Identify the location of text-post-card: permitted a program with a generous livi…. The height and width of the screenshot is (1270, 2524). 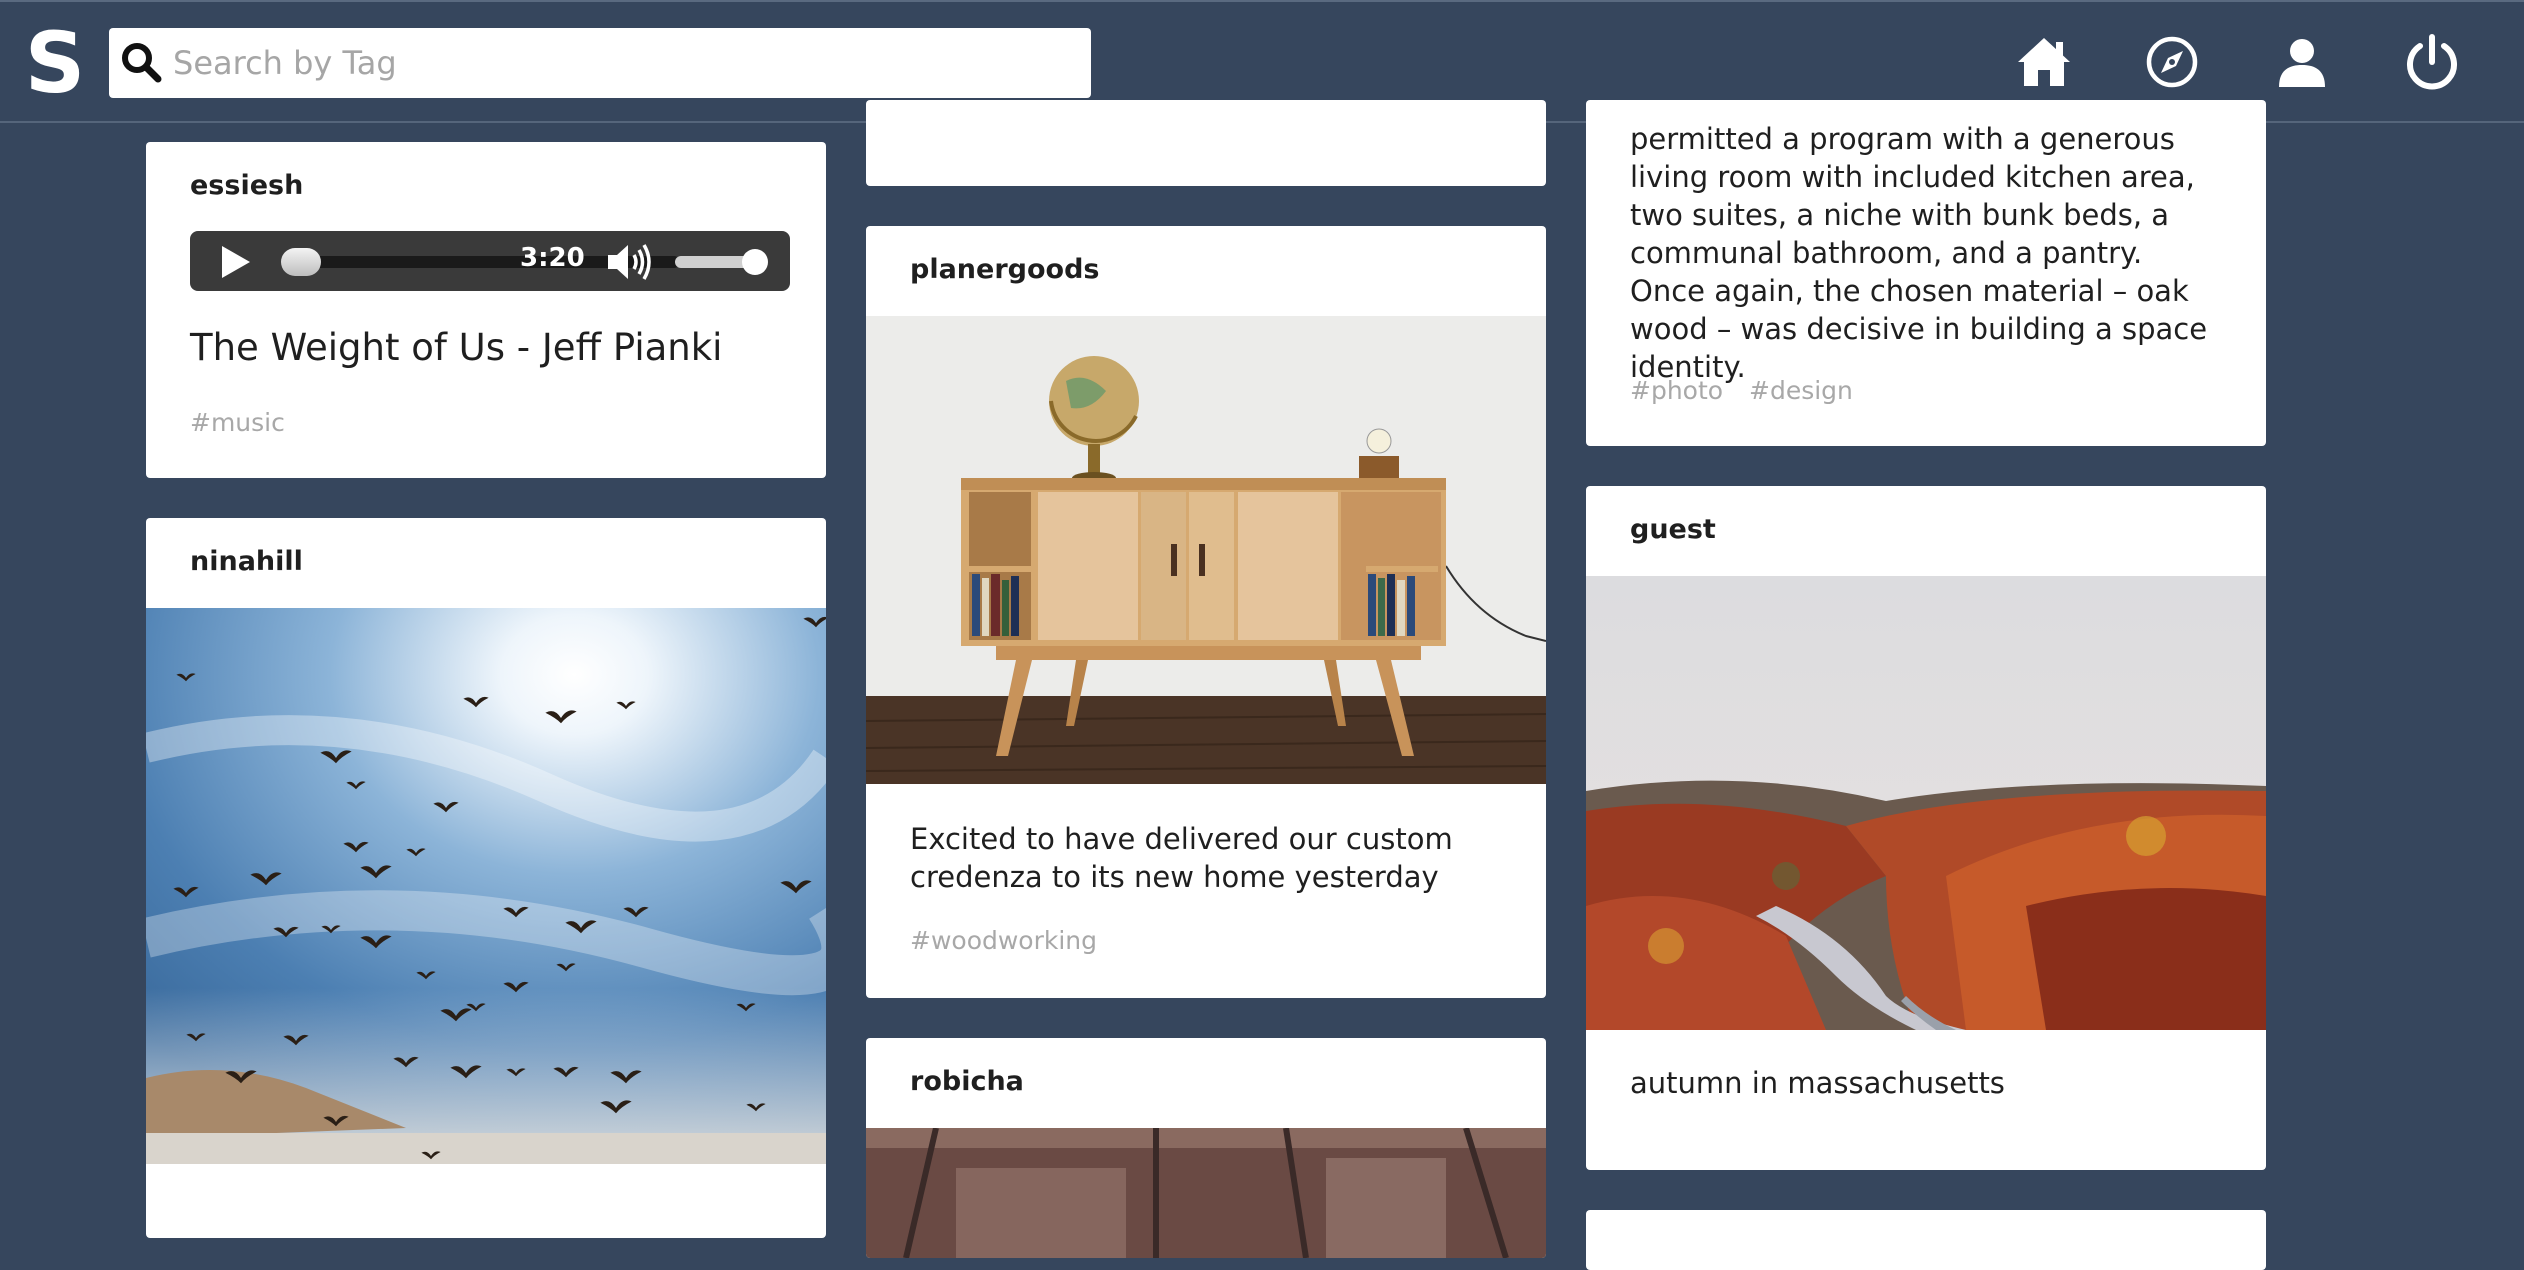
(1926, 273).